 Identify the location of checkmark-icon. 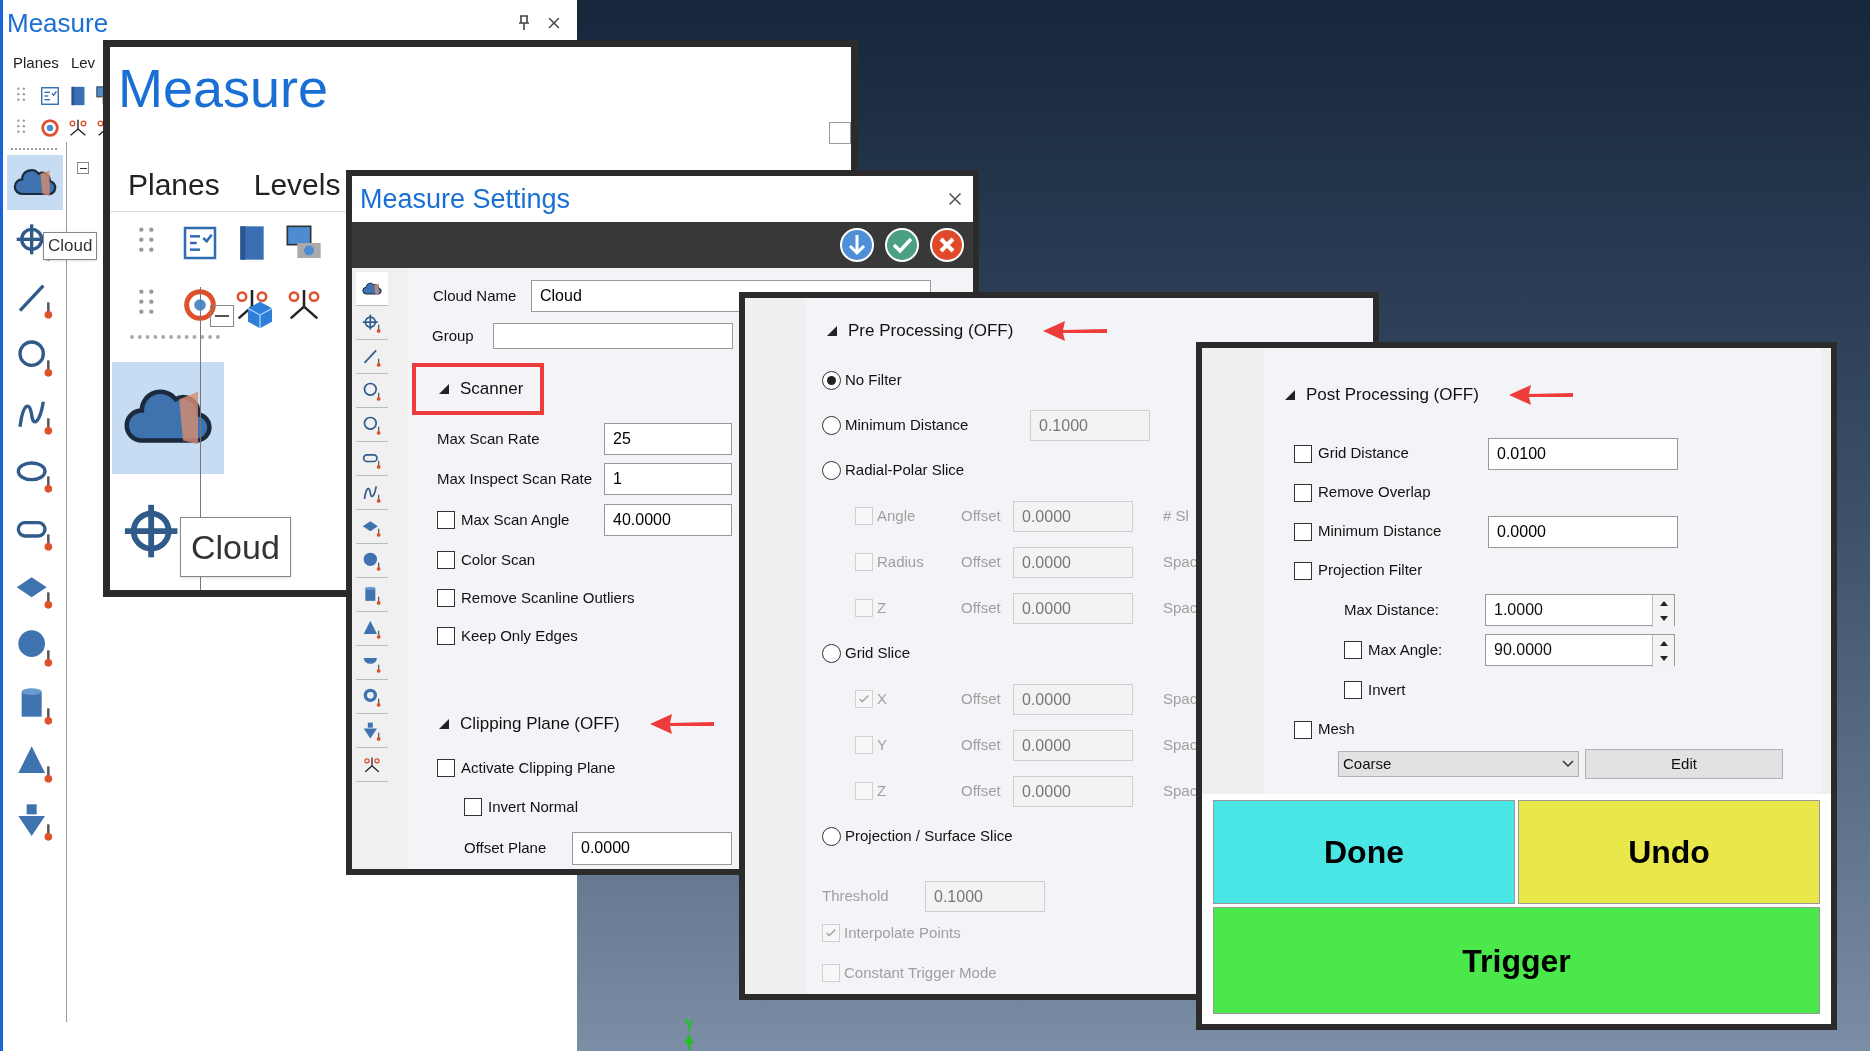
(902, 245).